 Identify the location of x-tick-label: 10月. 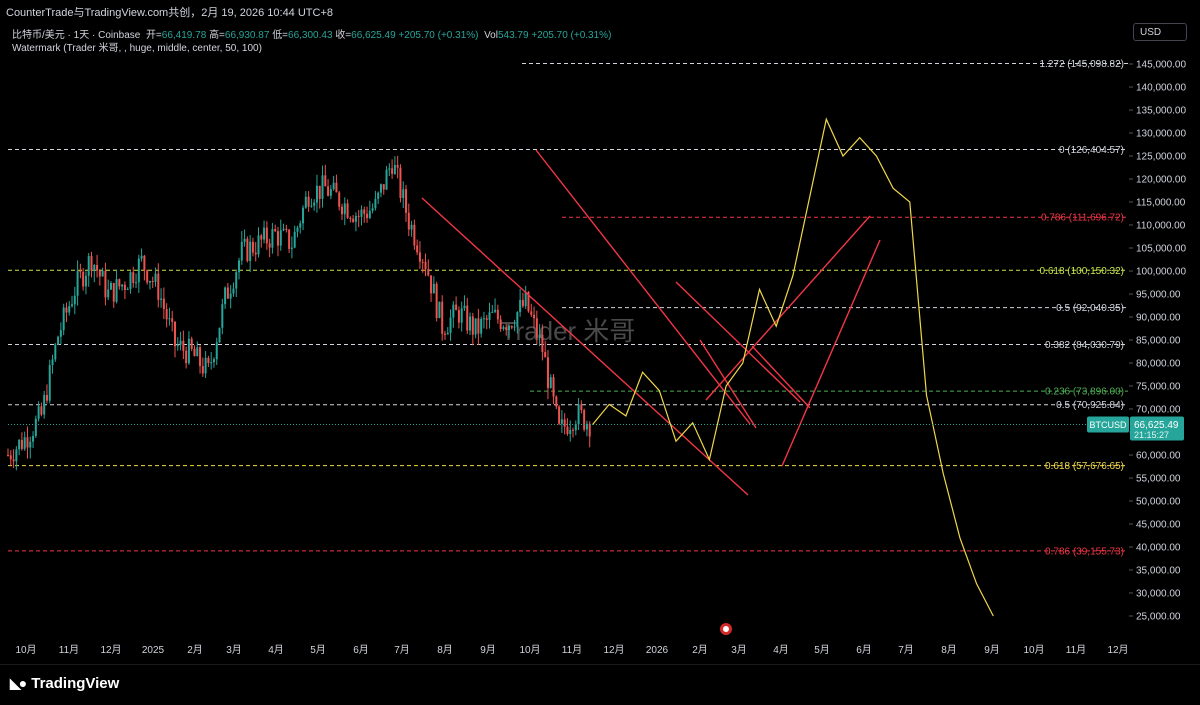
(1033, 650).